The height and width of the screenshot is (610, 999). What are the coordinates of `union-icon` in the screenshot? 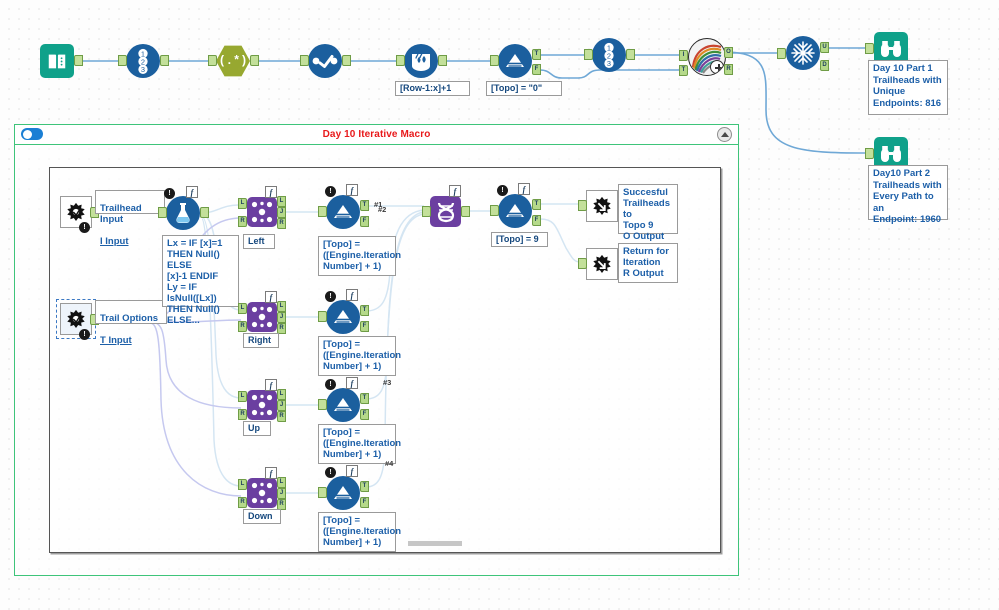 It's located at (445, 211).